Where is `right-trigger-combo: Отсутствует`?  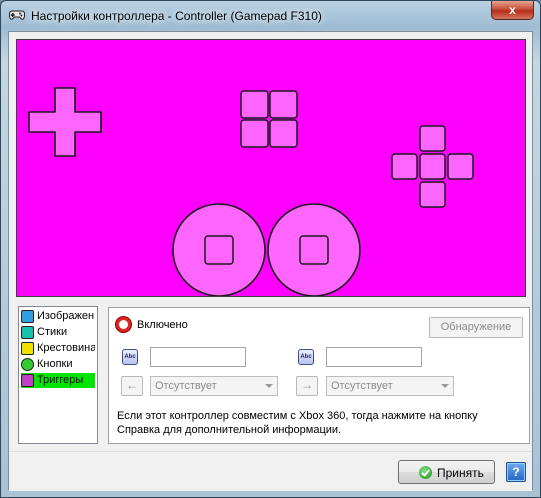 right-trigger-combo: Отсутствует is located at coordinates (390, 386).